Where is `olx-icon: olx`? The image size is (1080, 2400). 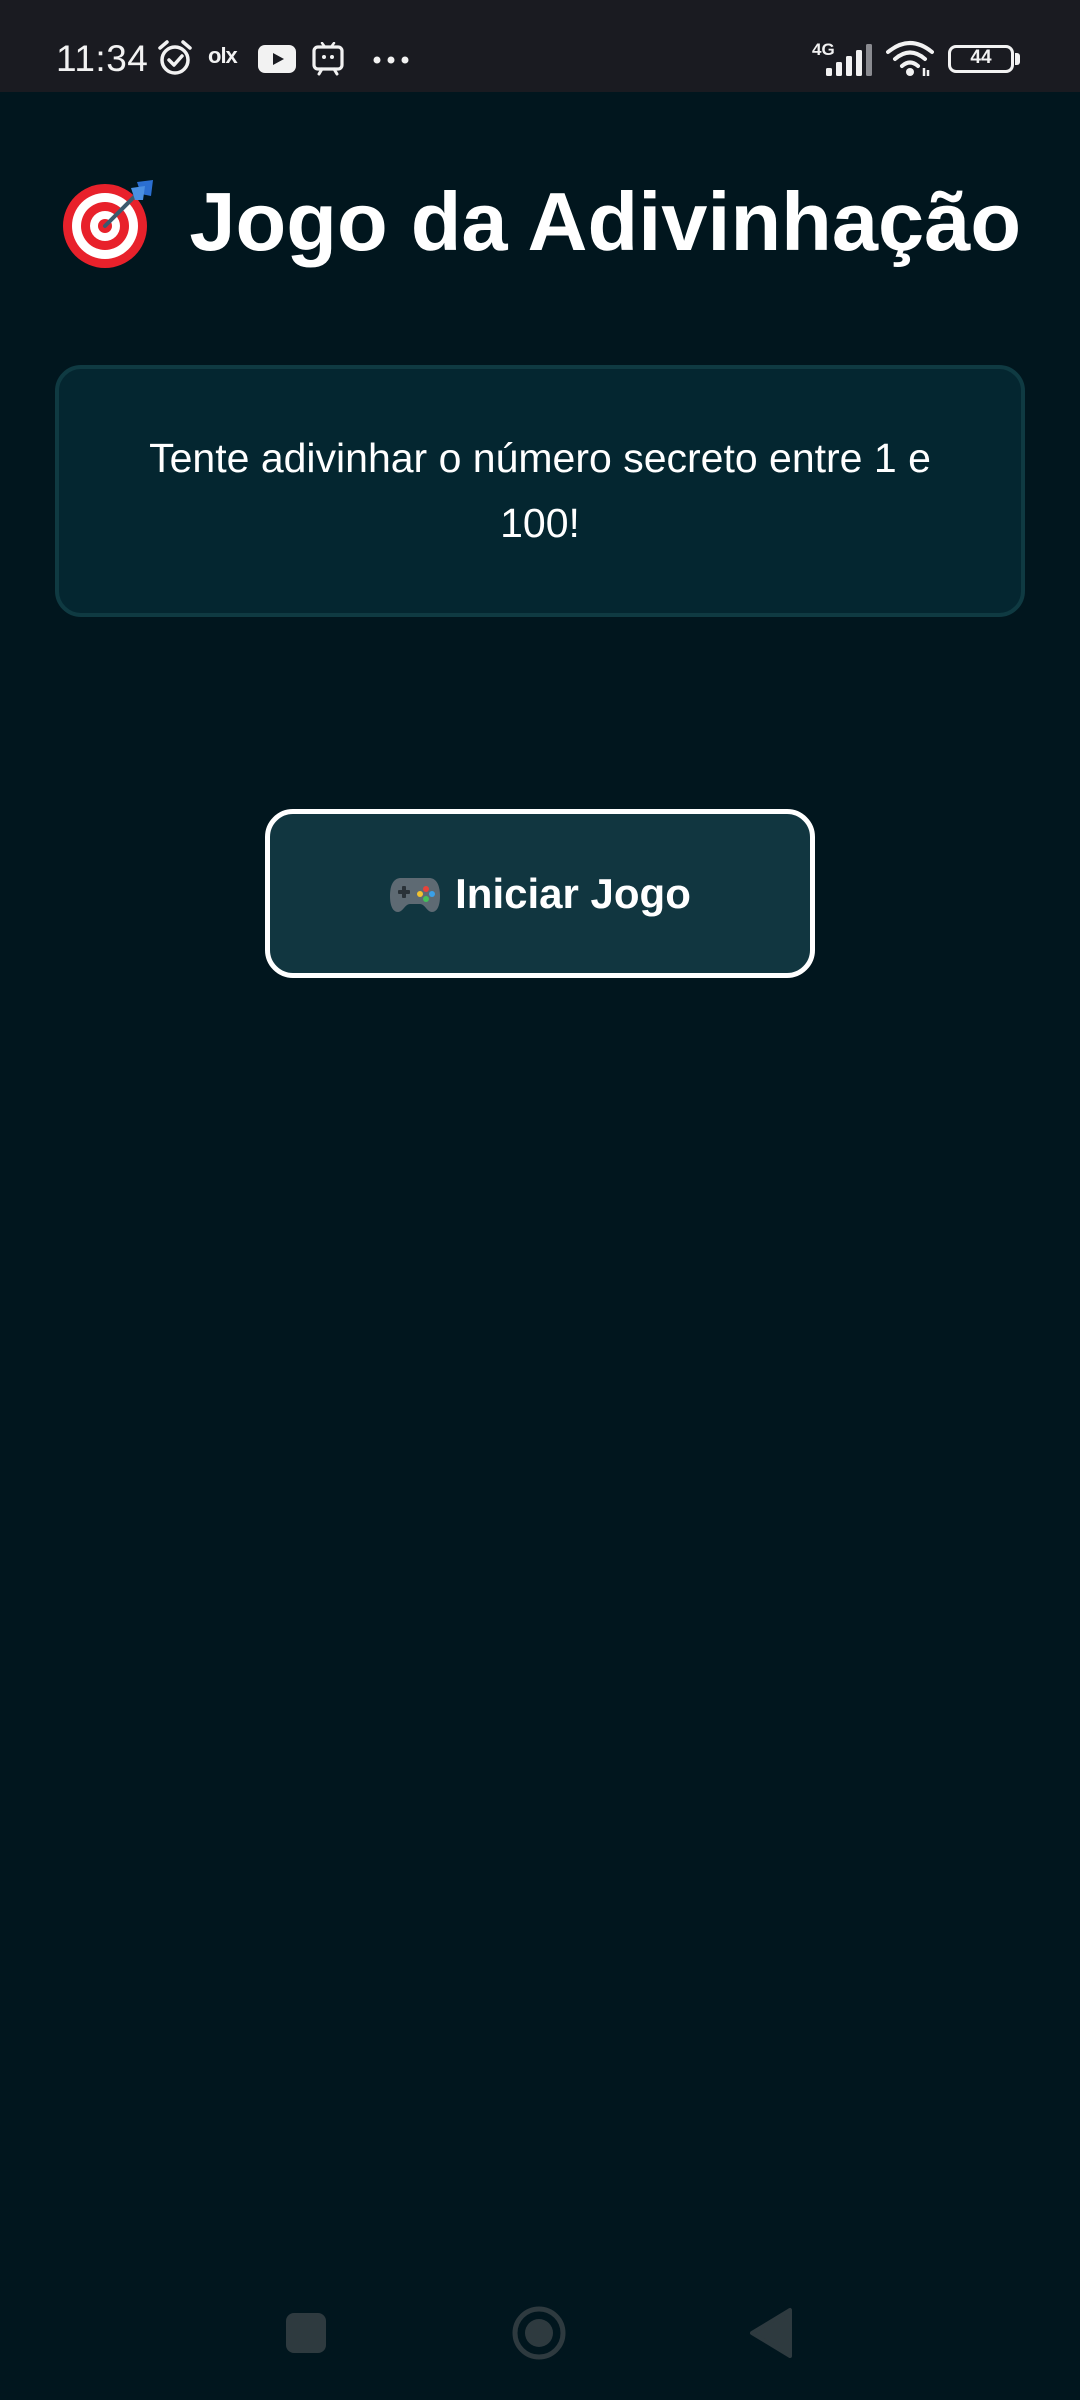 olx-icon: olx is located at coordinates (223, 55).